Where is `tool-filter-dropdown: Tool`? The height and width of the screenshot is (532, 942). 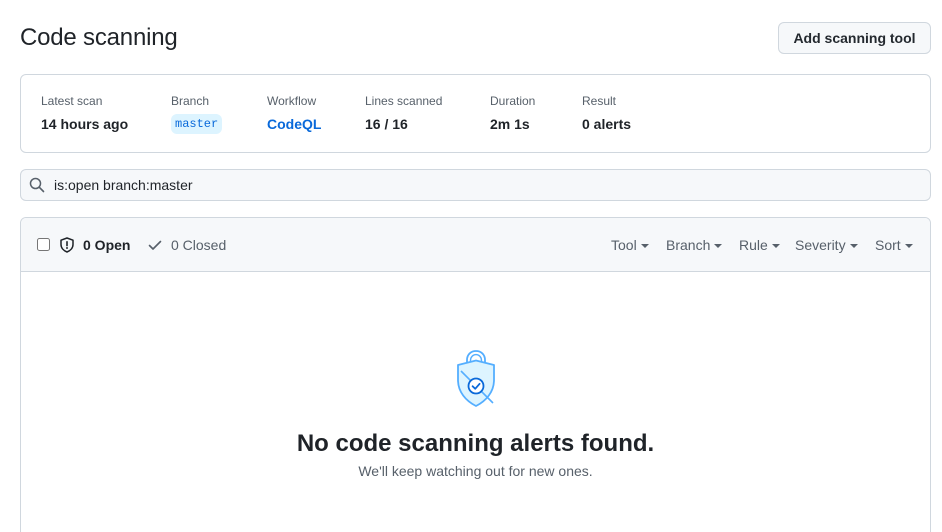
tool-filter-dropdown: Tool is located at coordinates (630, 245).